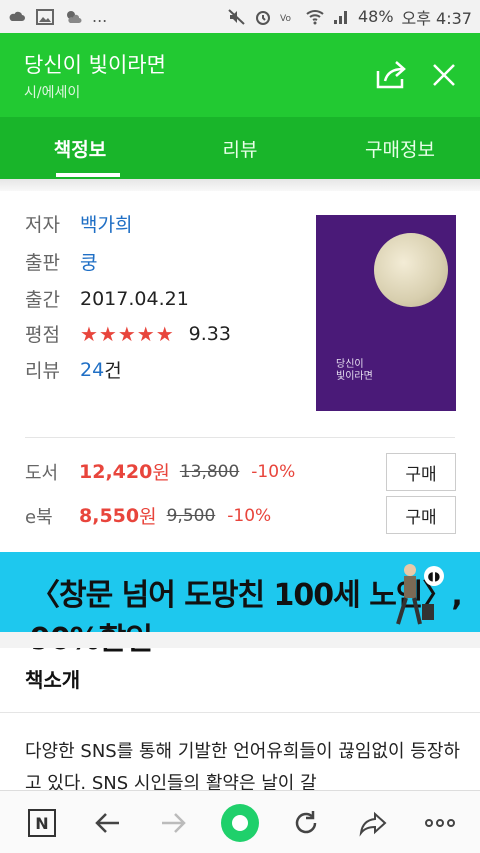  I want to click on back-button, so click(108, 823).